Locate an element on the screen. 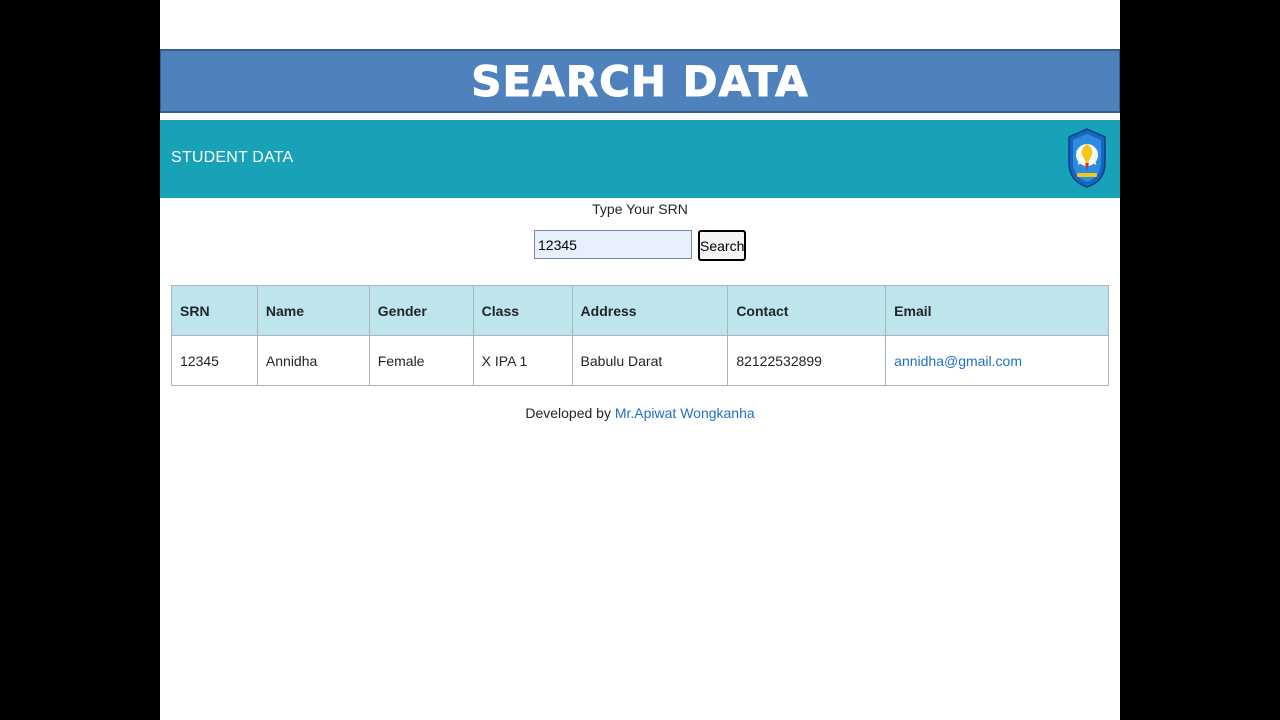  cell-contact: 82122532899 is located at coordinates (807, 360).